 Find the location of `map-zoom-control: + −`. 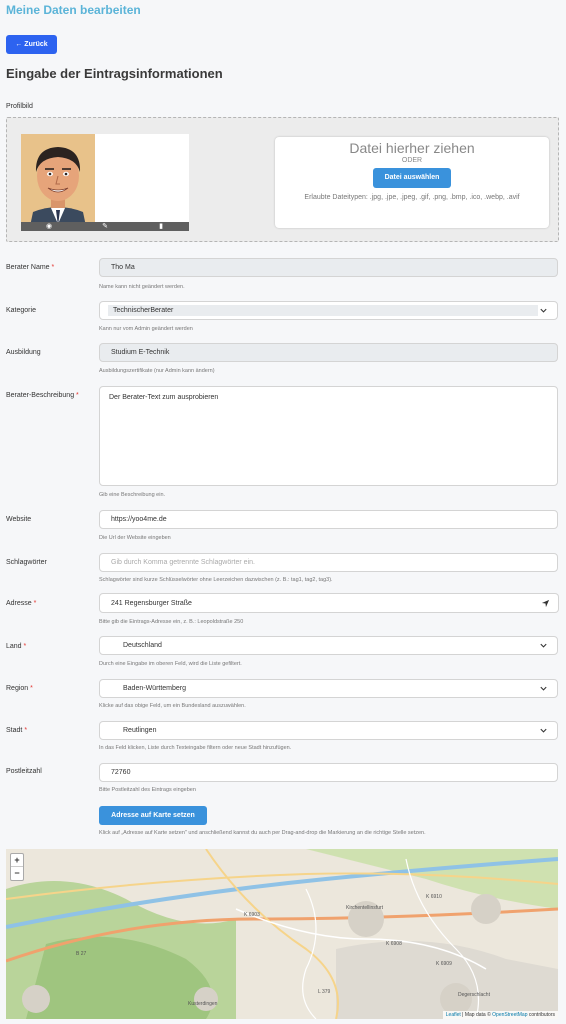

map-zoom-control: + − is located at coordinates (17, 867).